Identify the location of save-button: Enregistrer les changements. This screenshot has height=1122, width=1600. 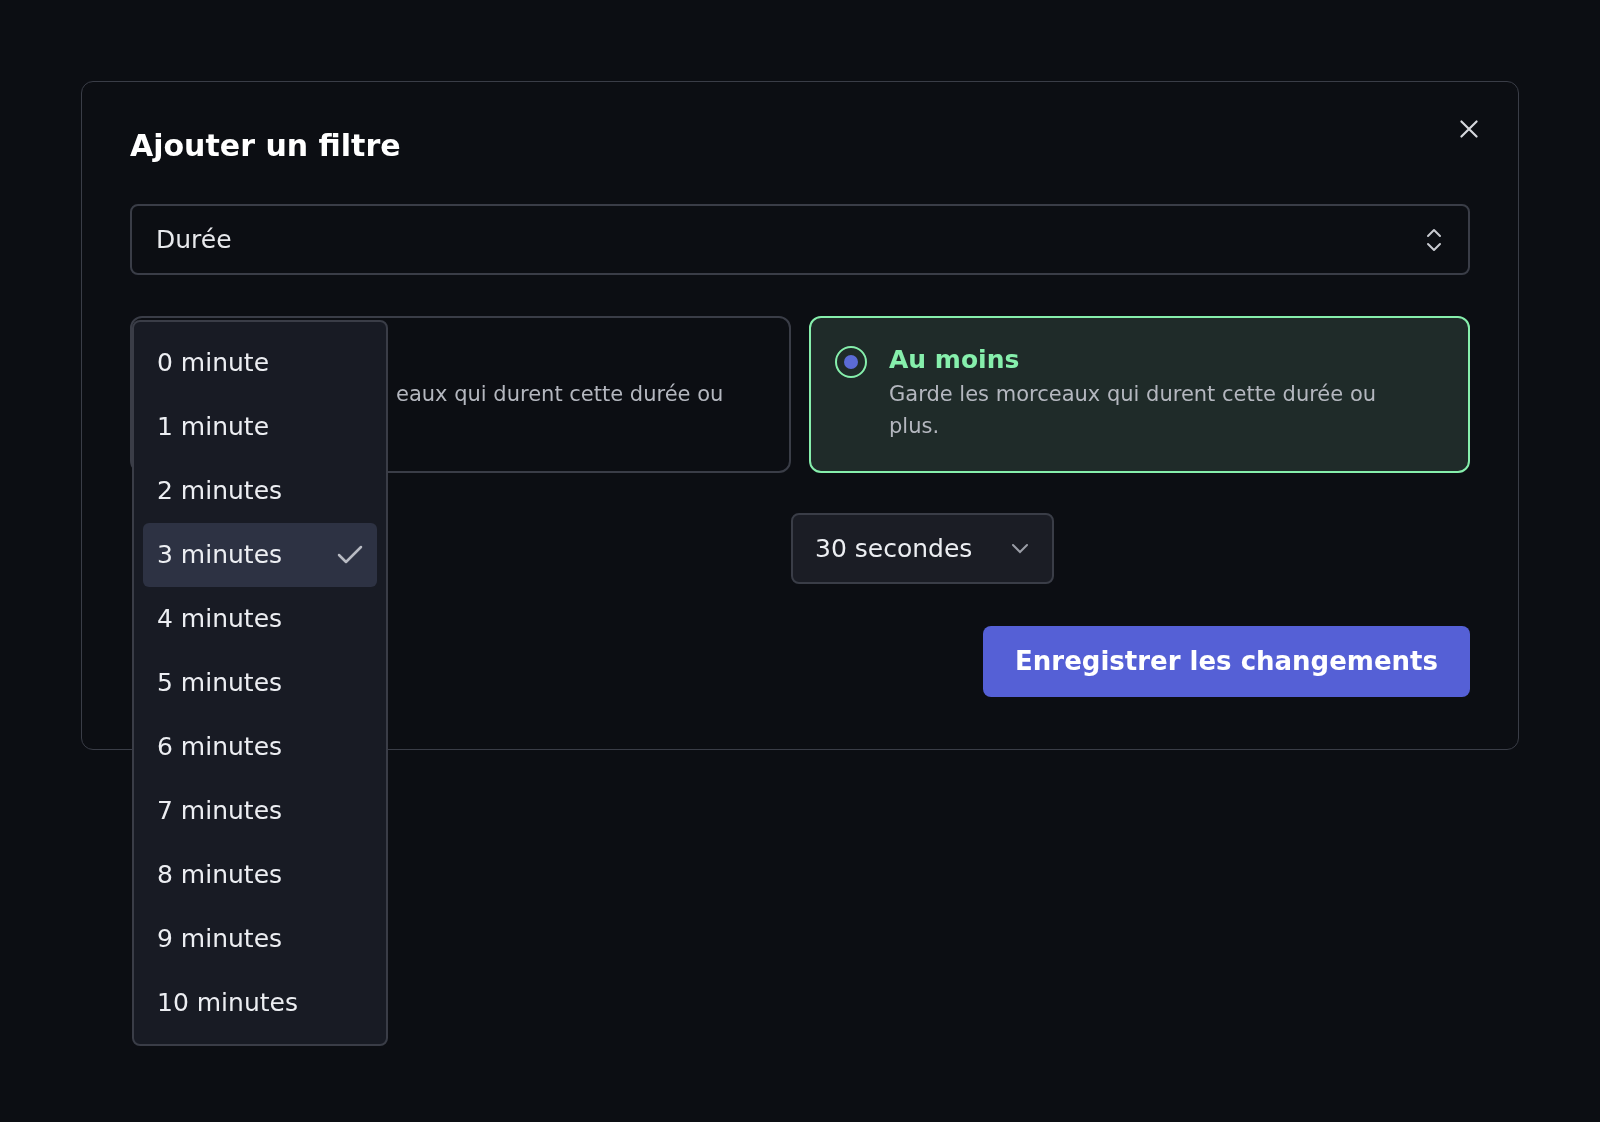
(1226, 661).